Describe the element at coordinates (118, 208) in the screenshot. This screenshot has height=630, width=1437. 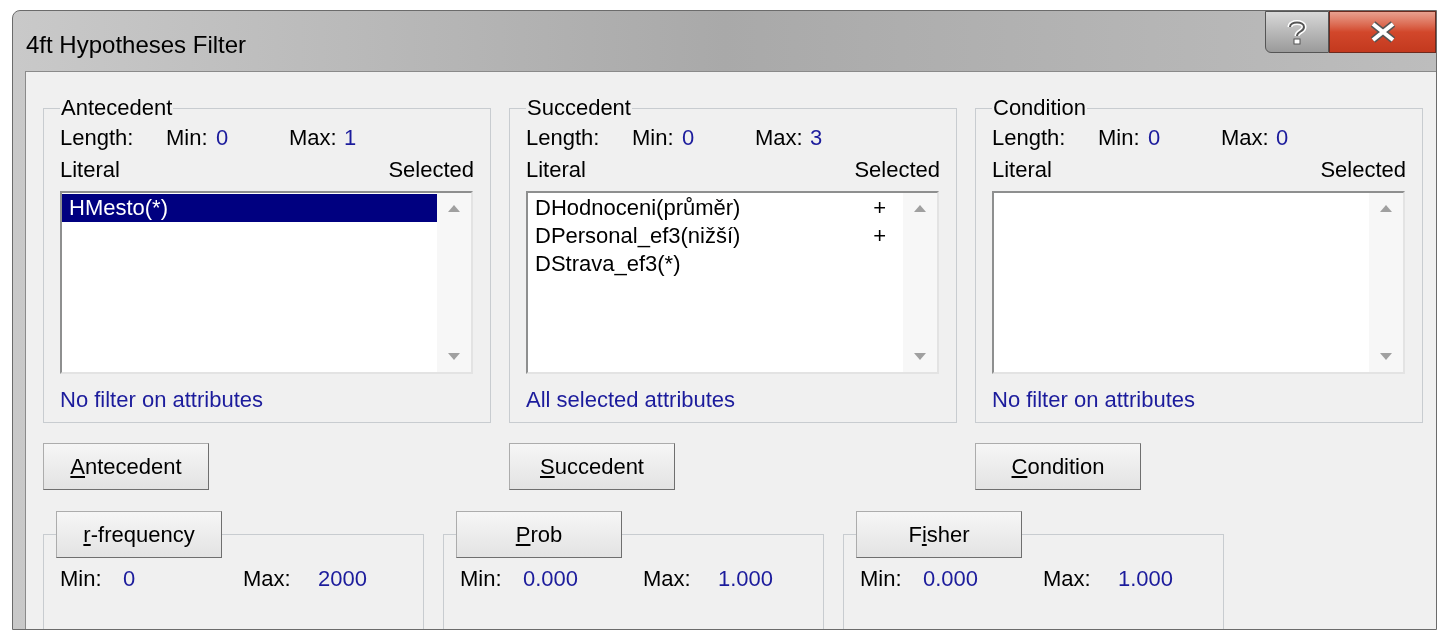
I see `literal-text: HMesto(*)` at that location.